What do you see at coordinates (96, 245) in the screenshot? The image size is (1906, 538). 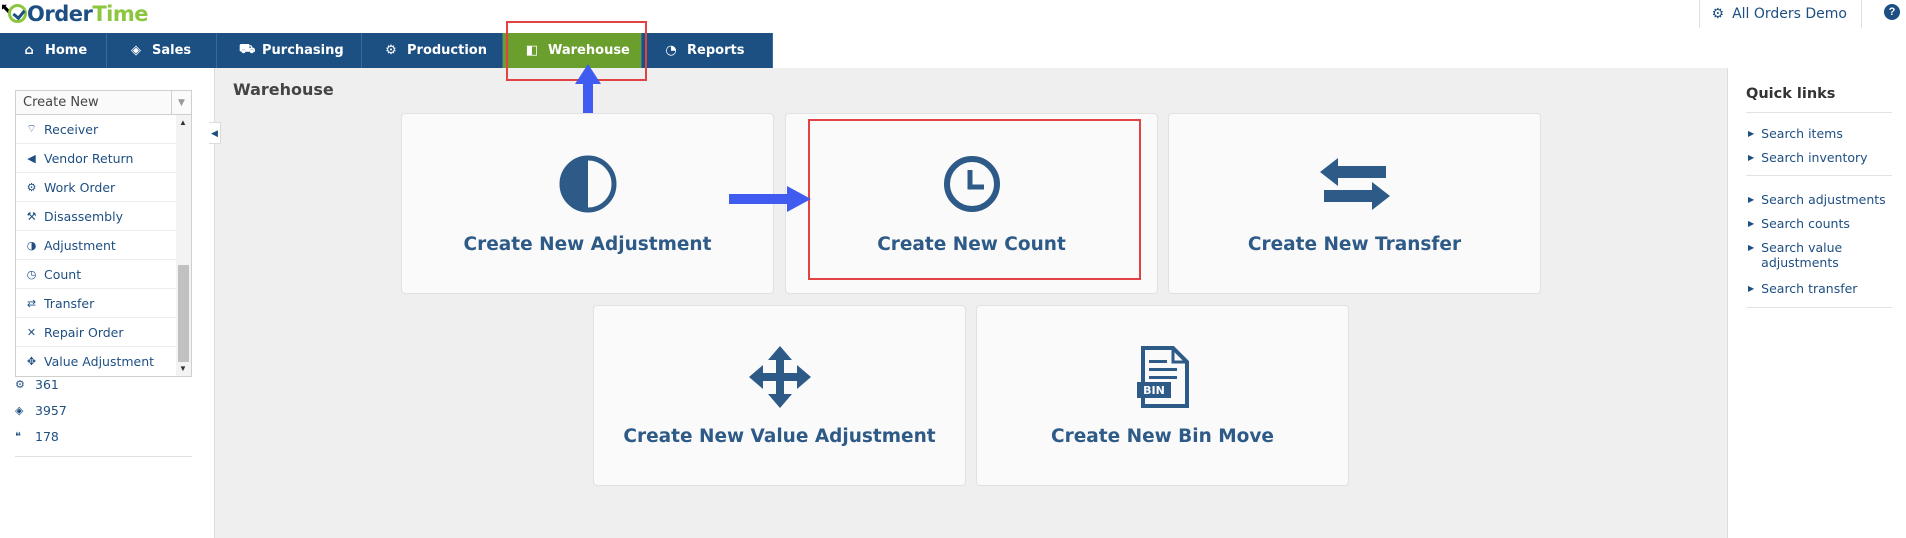 I see `dropdown-item-adjustment: ◑ Adjustment` at bounding box center [96, 245].